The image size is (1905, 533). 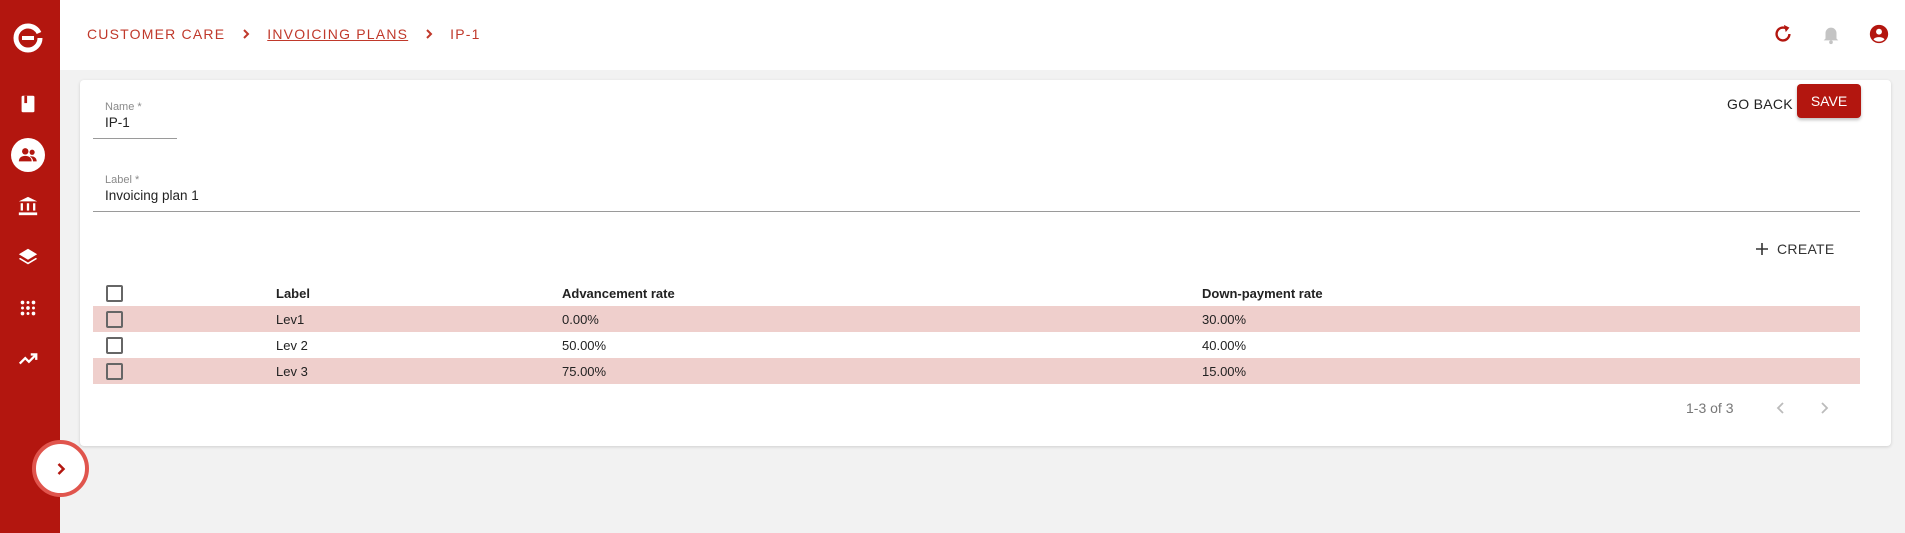 I want to click on trending-up-icon, so click(x=28, y=359).